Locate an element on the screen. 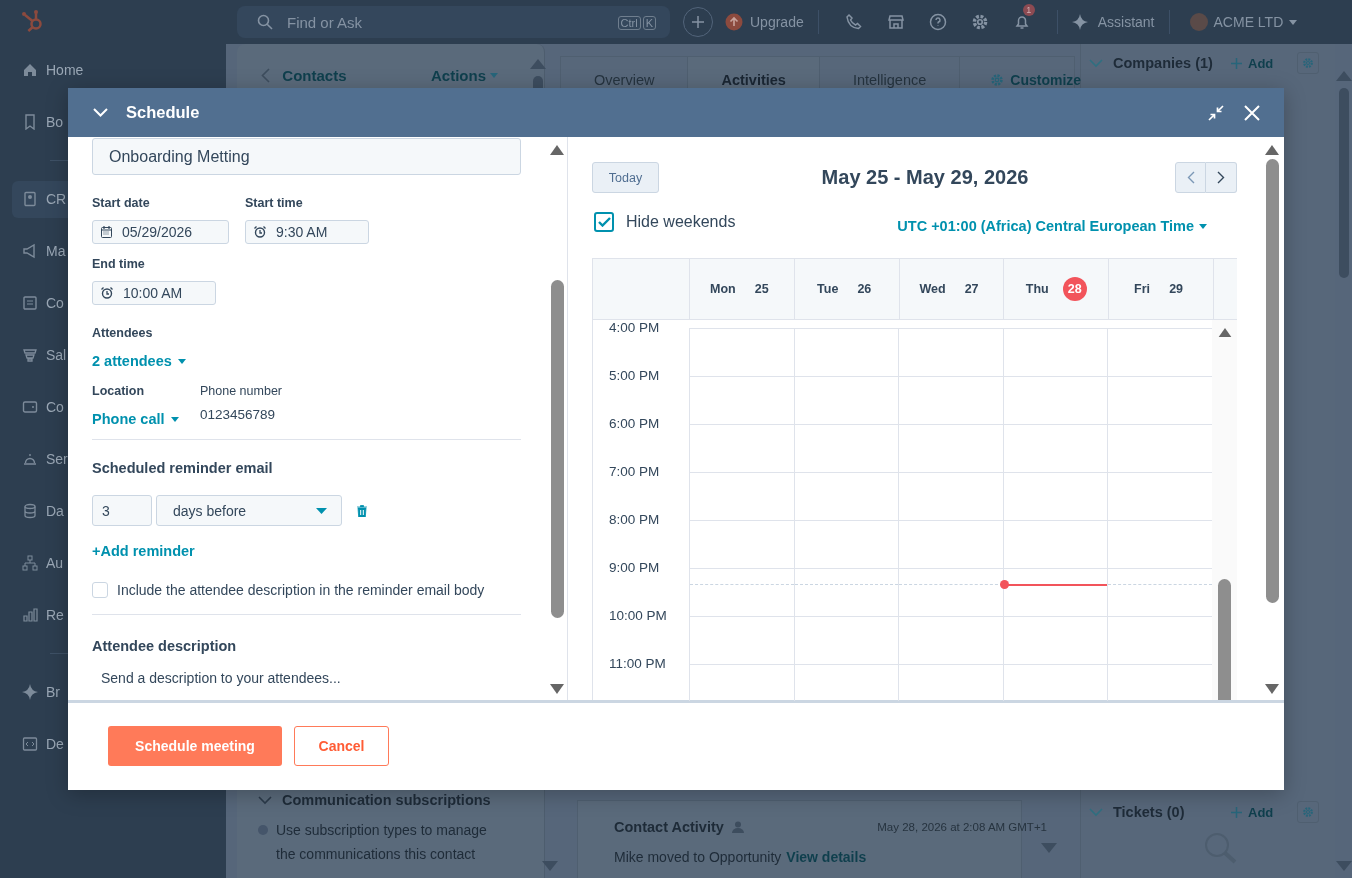 This screenshot has width=1352, height=878. day-date: 27 is located at coordinates (971, 289).